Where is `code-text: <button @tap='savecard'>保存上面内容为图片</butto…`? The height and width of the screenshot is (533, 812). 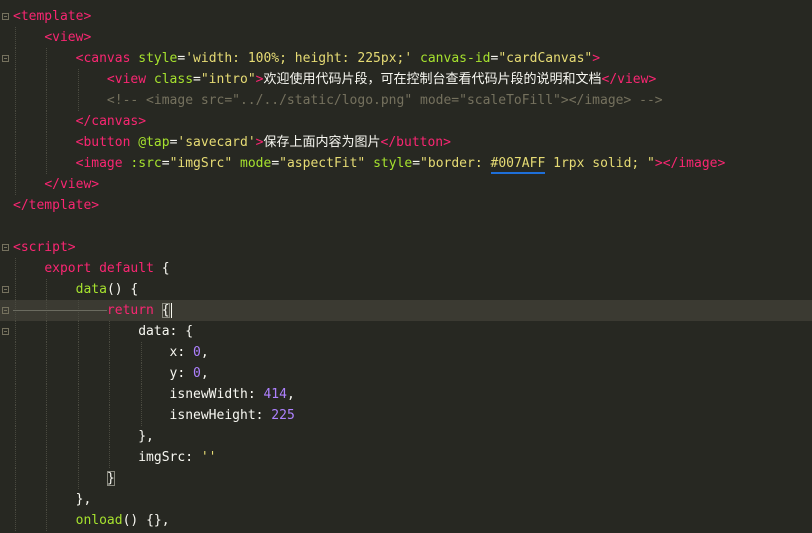
code-text: <button @tap='savecard'>保存上面内容为图片</butto… is located at coordinates (232, 142).